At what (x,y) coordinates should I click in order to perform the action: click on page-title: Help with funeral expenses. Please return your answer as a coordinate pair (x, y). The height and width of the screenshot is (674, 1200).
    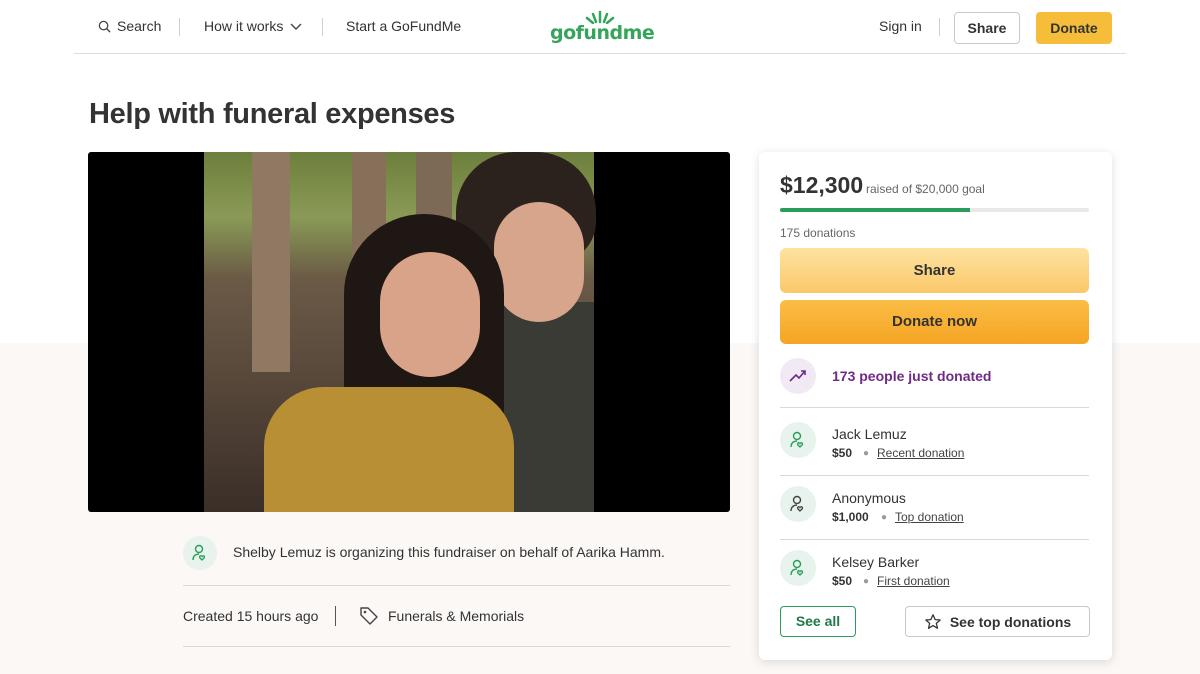
    Looking at the image, I should click on (272, 114).